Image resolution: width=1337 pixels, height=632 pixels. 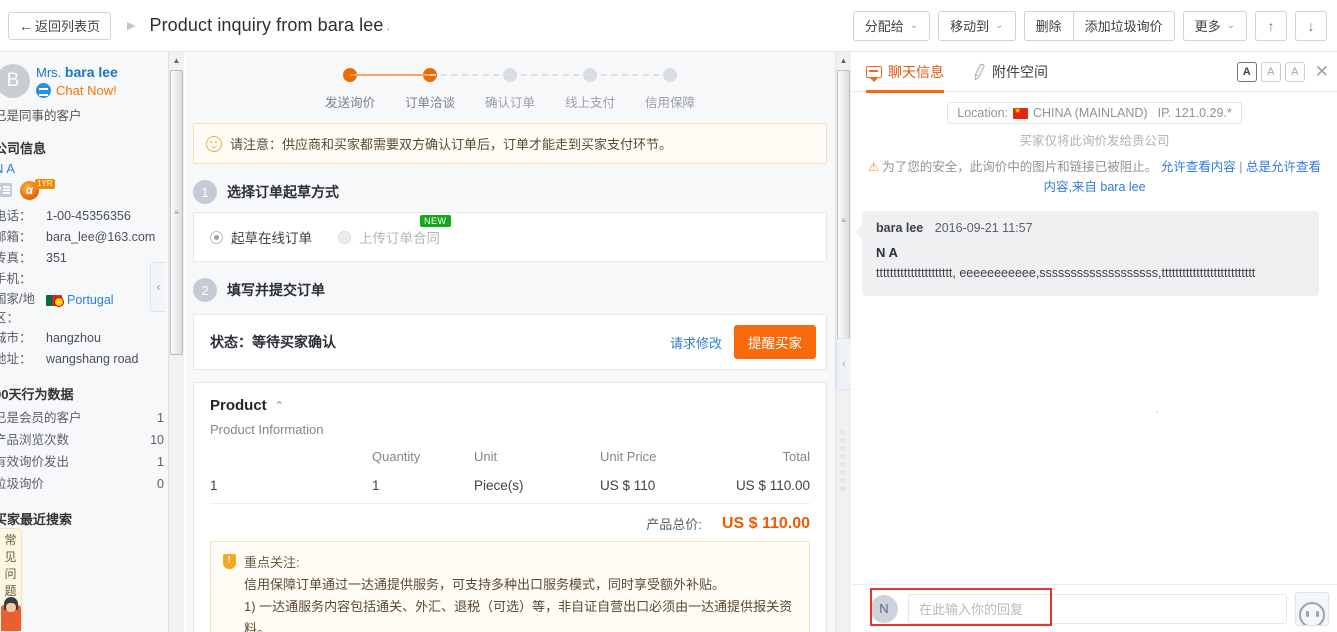 I want to click on company-info-heading: 公司信息, so click(x=23, y=148).